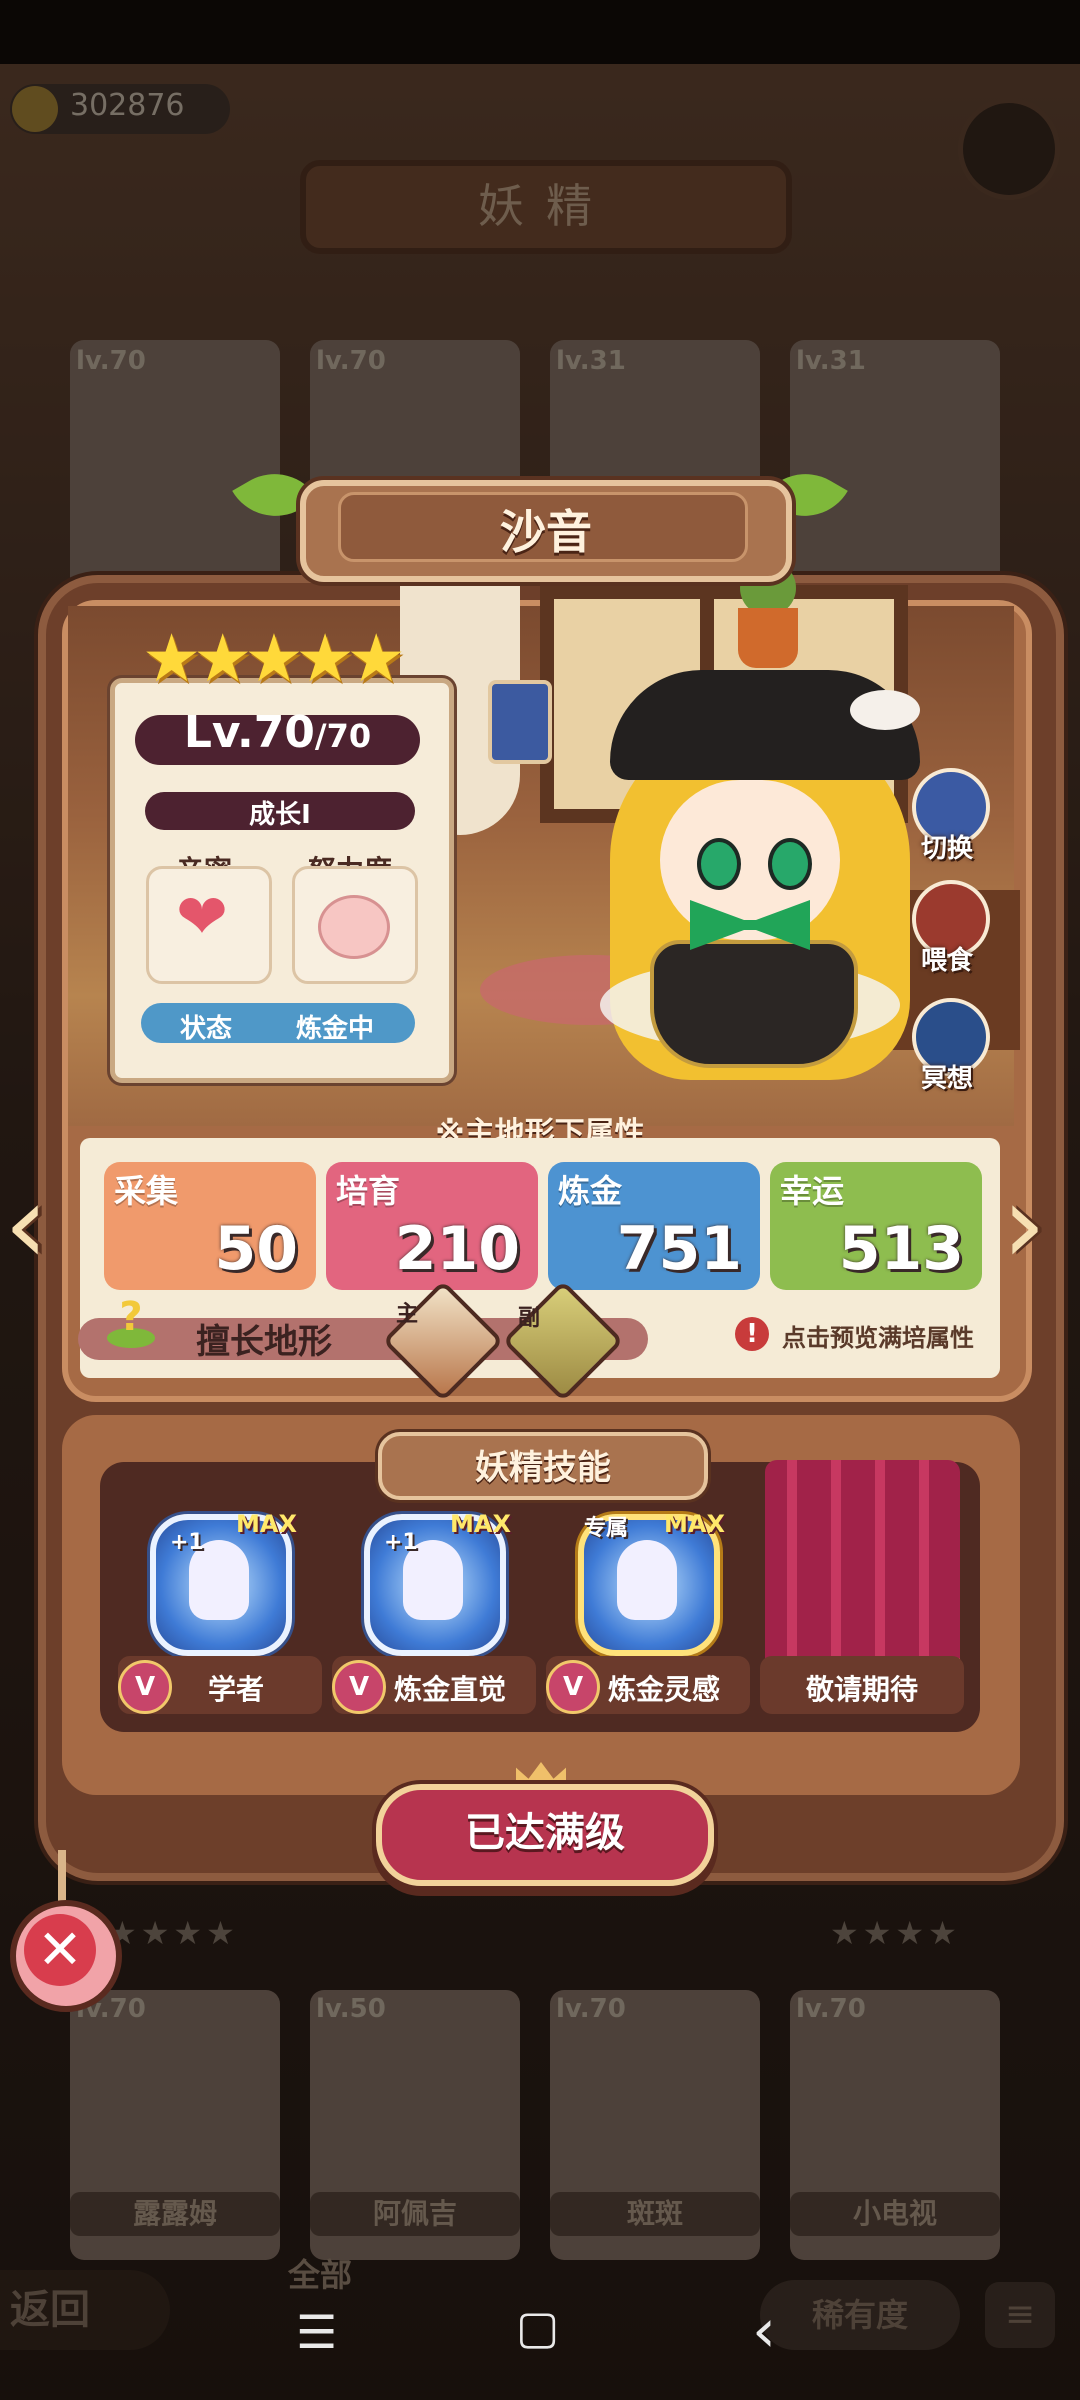 This screenshot has height=2400, width=1080. What do you see at coordinates (764, 2331) in the screenshot?
I see `back-arrow-icon: ‹` at bounding box center [764, 2331].